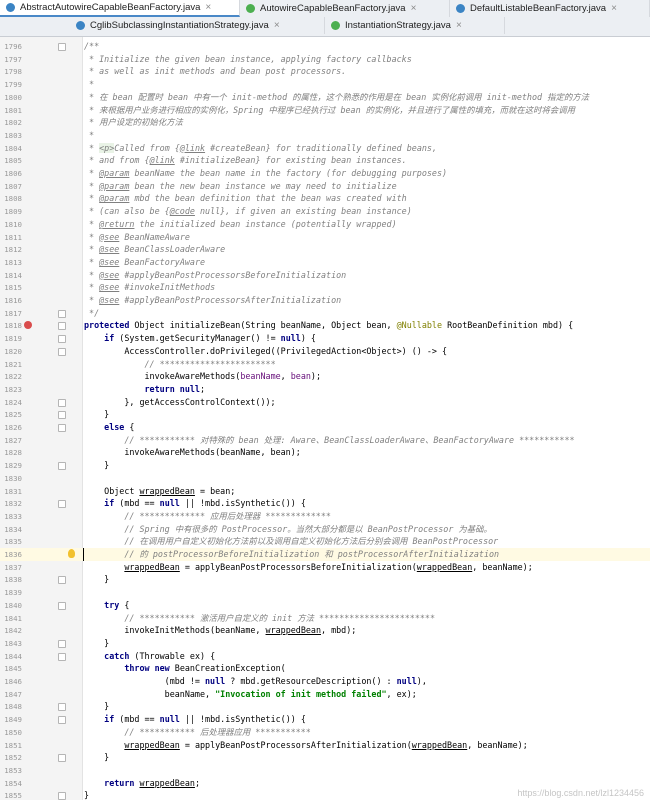 Image resolution: width=650 pixels, height=800 pixels. I want to click on lightbulb-icon, so click(71, 553).